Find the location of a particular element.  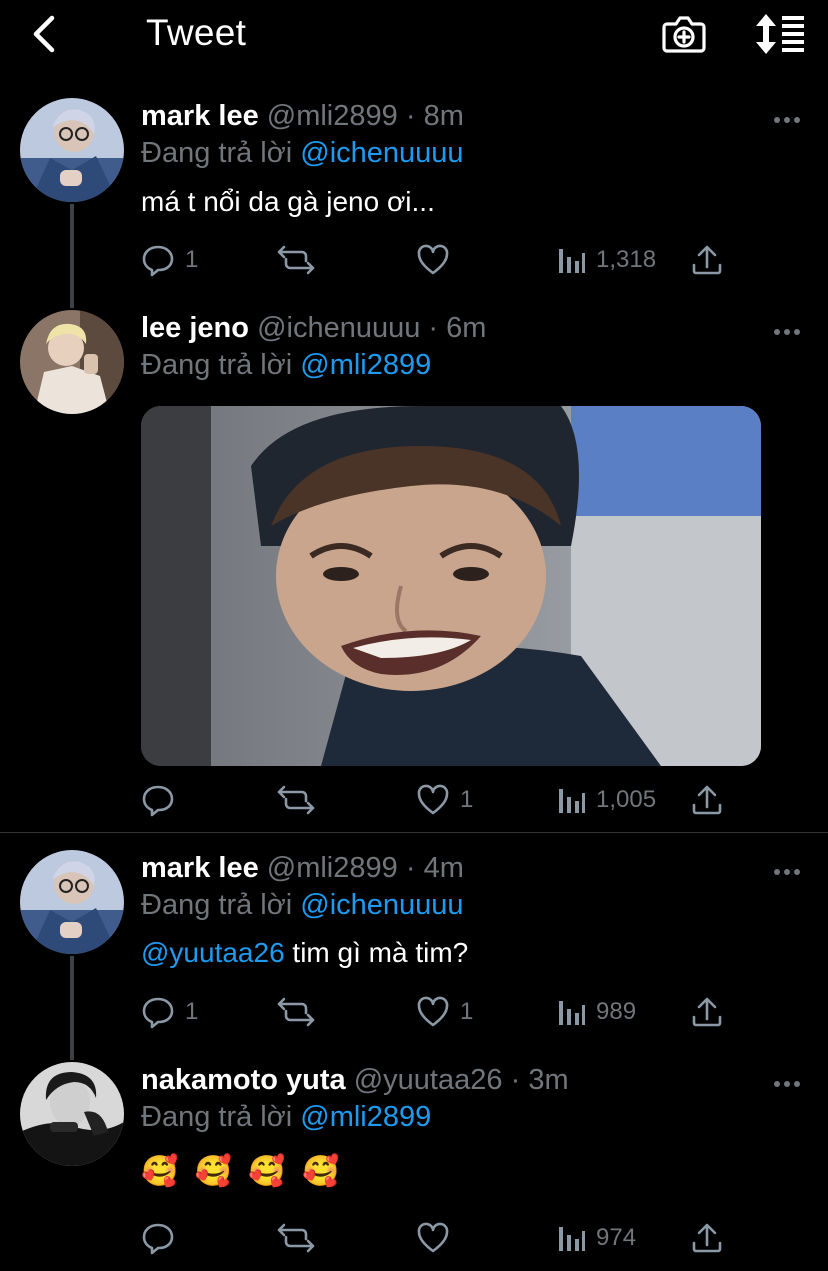

timestamp: 4m is located at coordinates (443, 868).